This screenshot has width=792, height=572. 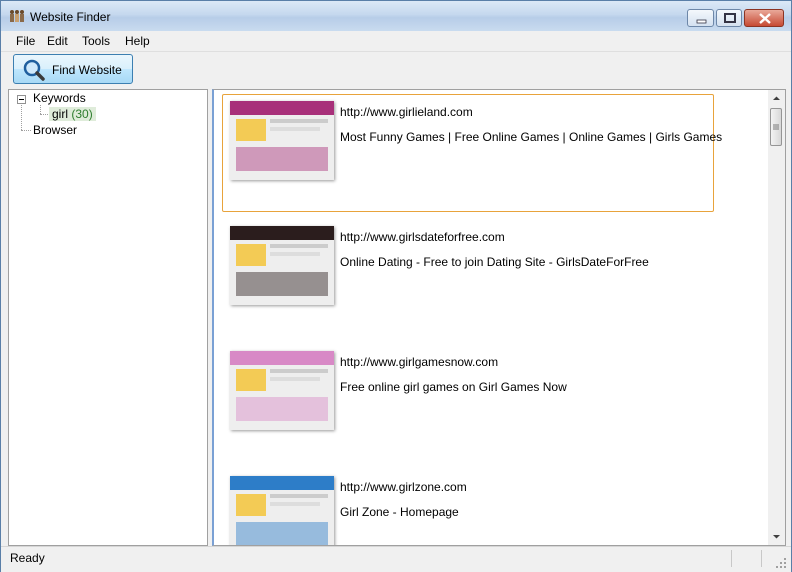 What do you see at coordinates (776, 536) in the screenshot?
I see `scroll-down-icon` at bounding box center [776, 536].